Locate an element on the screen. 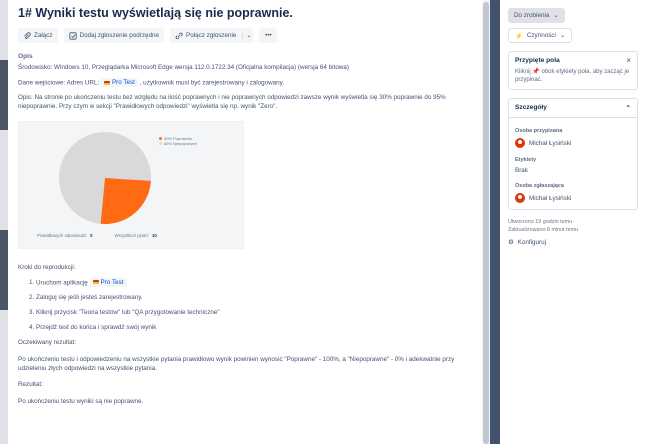 The height and width of the screenshot is (444, 648). attach-button: Załącz is located at coordinates (38, 35).